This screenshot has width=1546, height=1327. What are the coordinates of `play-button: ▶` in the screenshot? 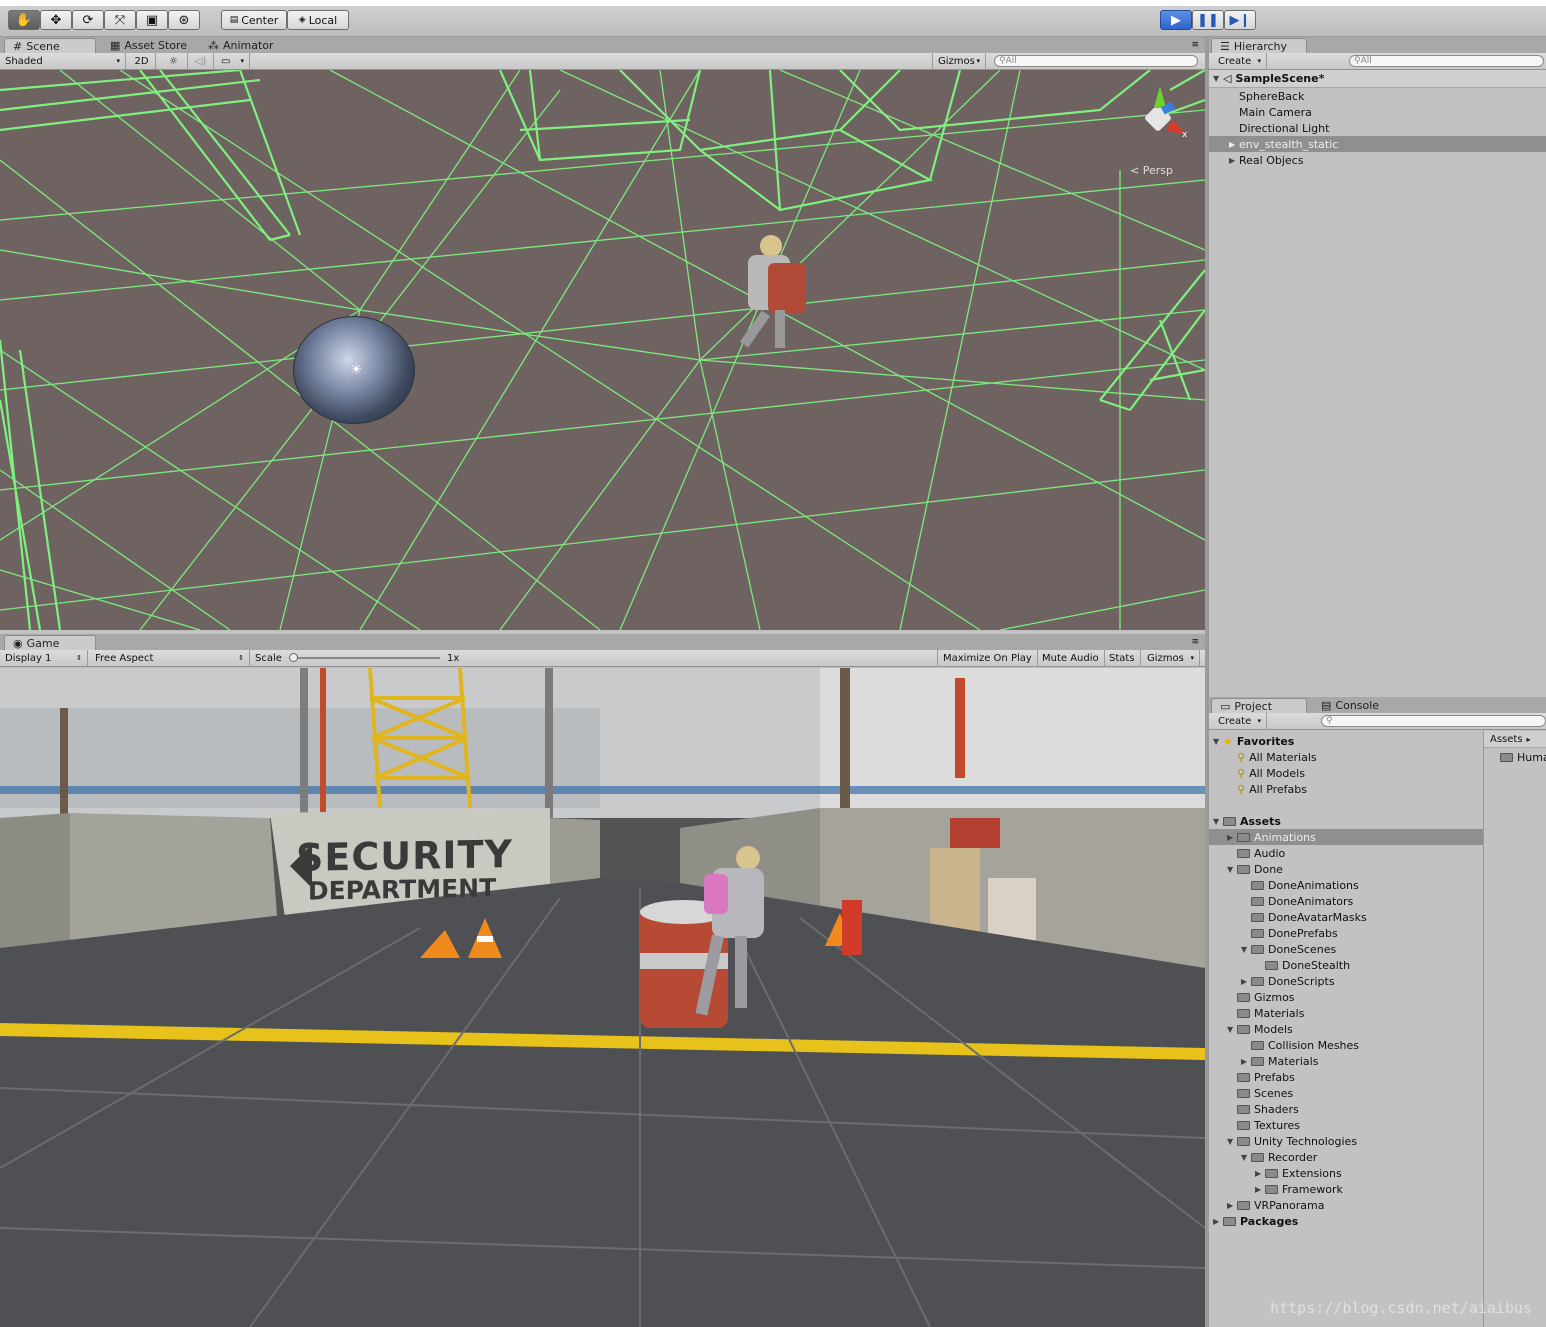 It's located at (1176, 20).